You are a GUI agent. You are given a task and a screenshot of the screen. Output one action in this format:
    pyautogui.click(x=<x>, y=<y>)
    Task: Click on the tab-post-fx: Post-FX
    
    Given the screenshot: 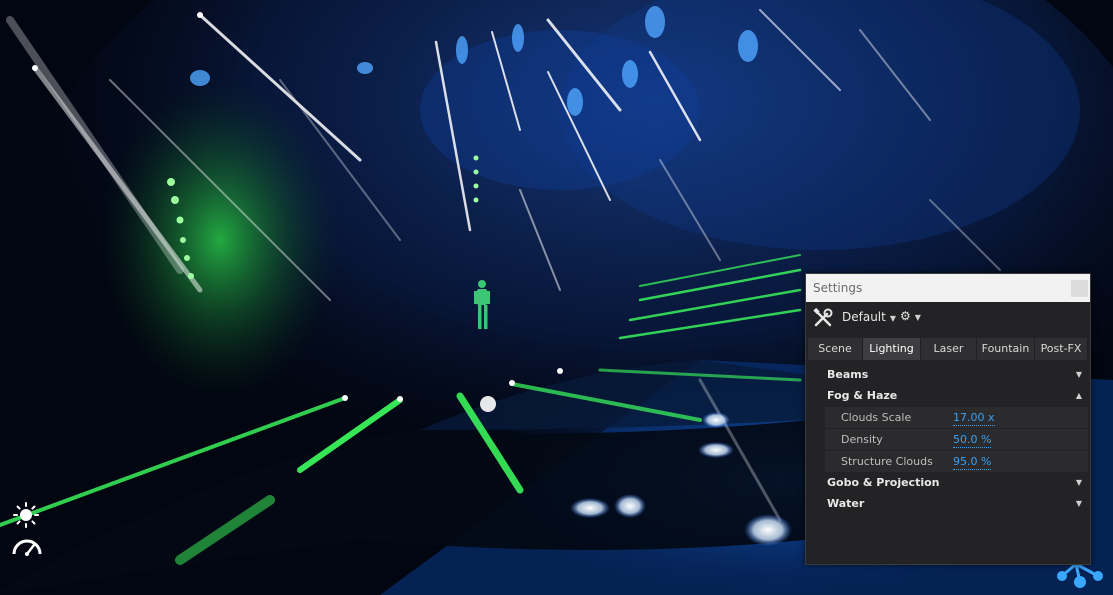 What is the action you would take?
    pyautogui.click(x=1061, y=349)
    